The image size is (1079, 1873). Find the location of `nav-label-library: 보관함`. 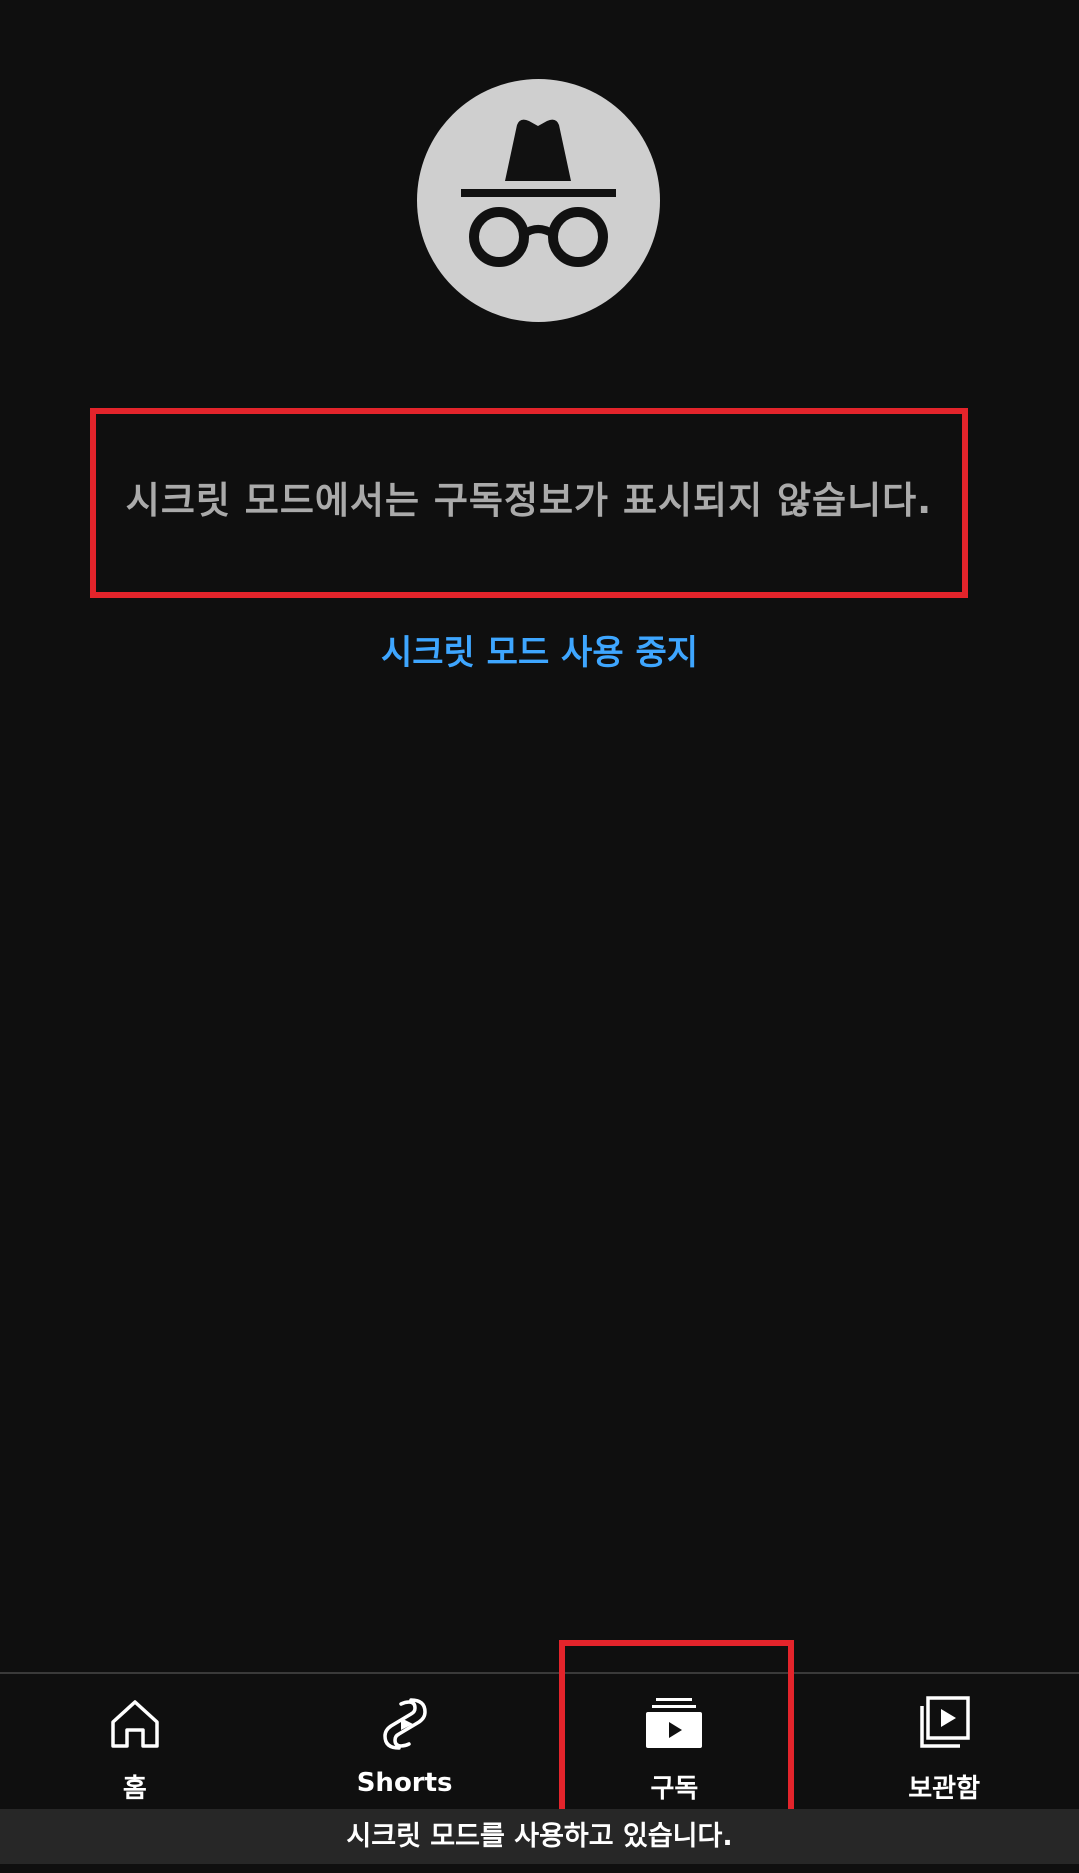

nav-label-library: 보관함 is located at coordinates (944, 1789).